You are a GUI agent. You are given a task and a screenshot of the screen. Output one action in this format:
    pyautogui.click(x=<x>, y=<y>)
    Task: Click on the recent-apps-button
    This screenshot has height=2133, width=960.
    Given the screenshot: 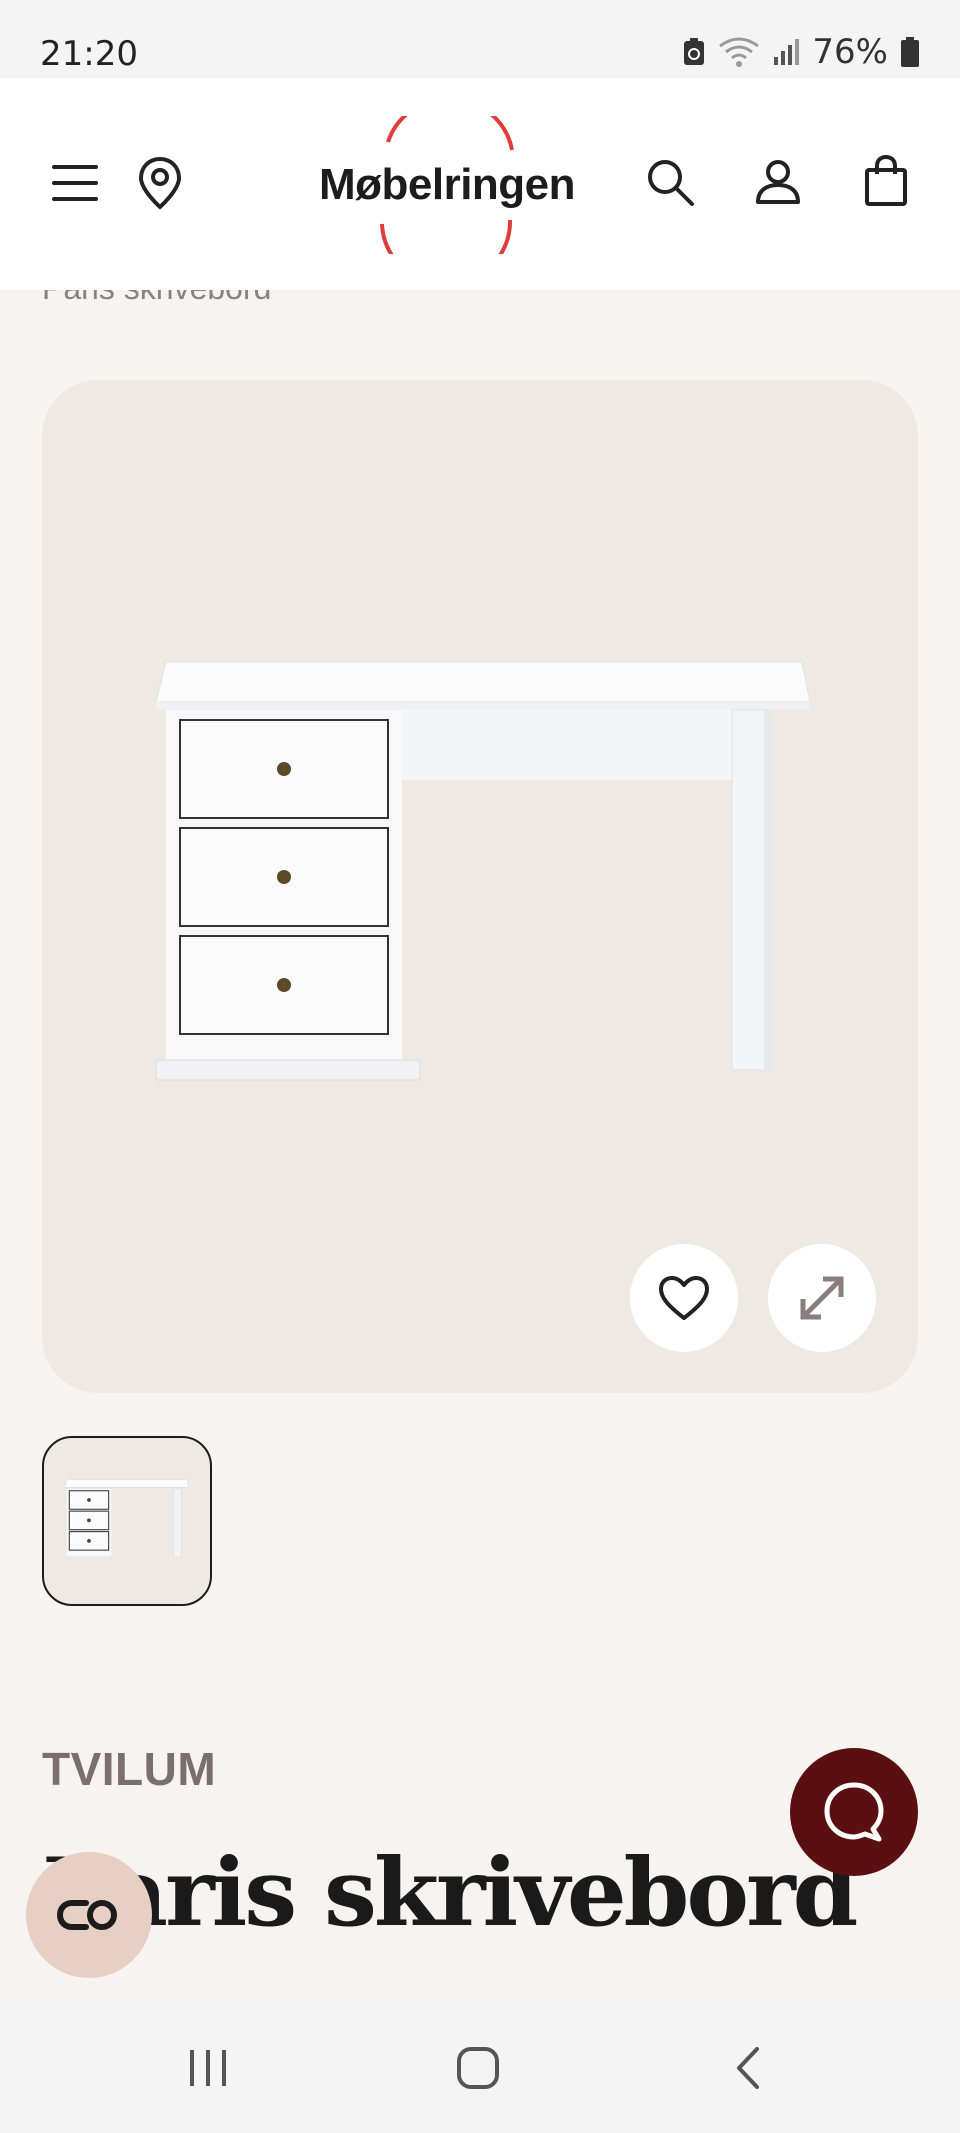 What is the action you would take?
    pyautogui.click(x=208, y=2068)
    